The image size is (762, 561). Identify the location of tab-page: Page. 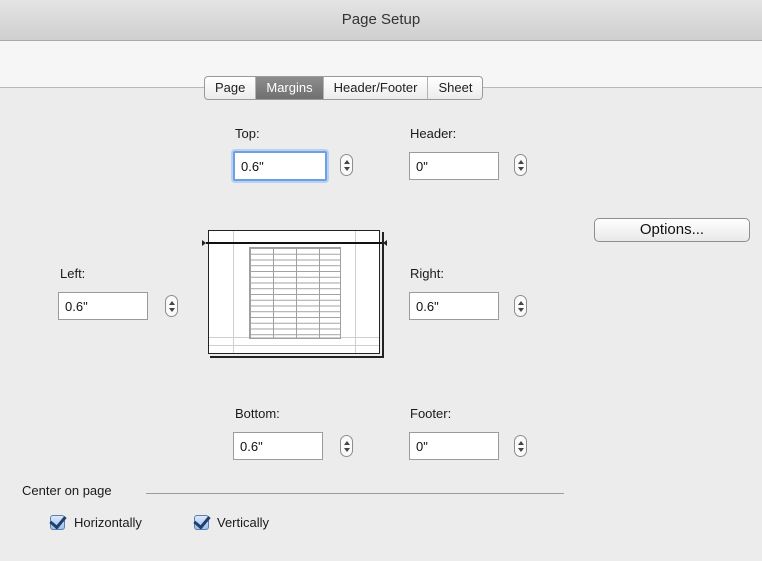
(231, 88).